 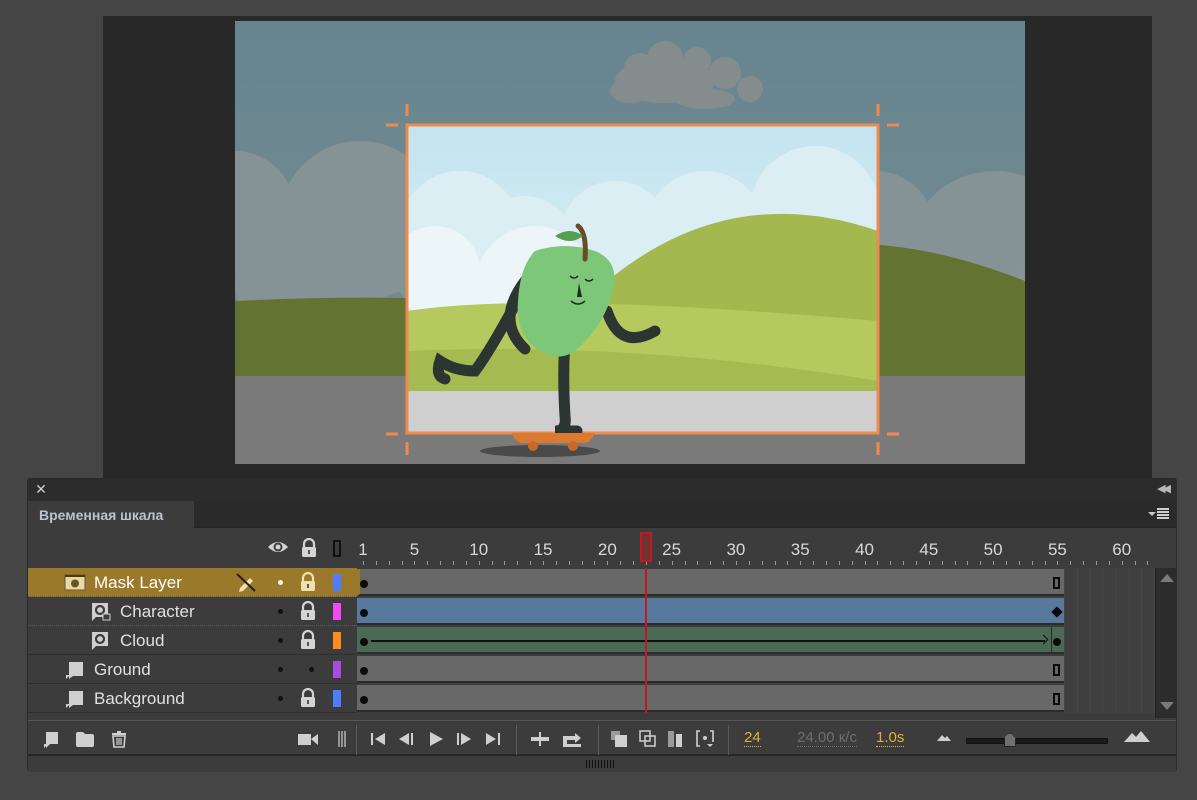 I want to click on layer-row: Character, so click(x=192, y=611).